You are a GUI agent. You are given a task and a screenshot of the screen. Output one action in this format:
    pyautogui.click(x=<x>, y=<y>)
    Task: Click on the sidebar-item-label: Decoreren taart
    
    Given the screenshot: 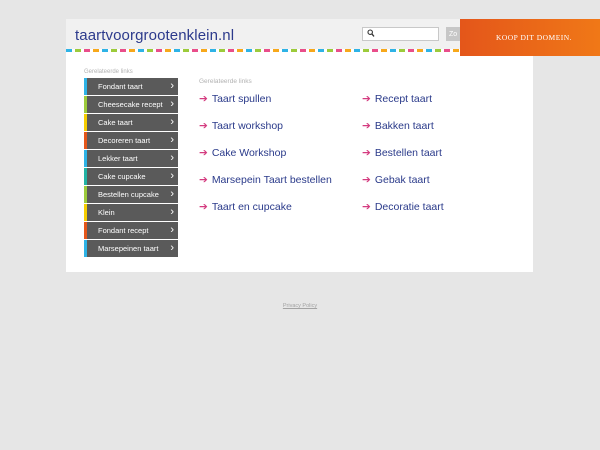 What is the action you would take?
    pyautogui.click(x=124, y=140)
    